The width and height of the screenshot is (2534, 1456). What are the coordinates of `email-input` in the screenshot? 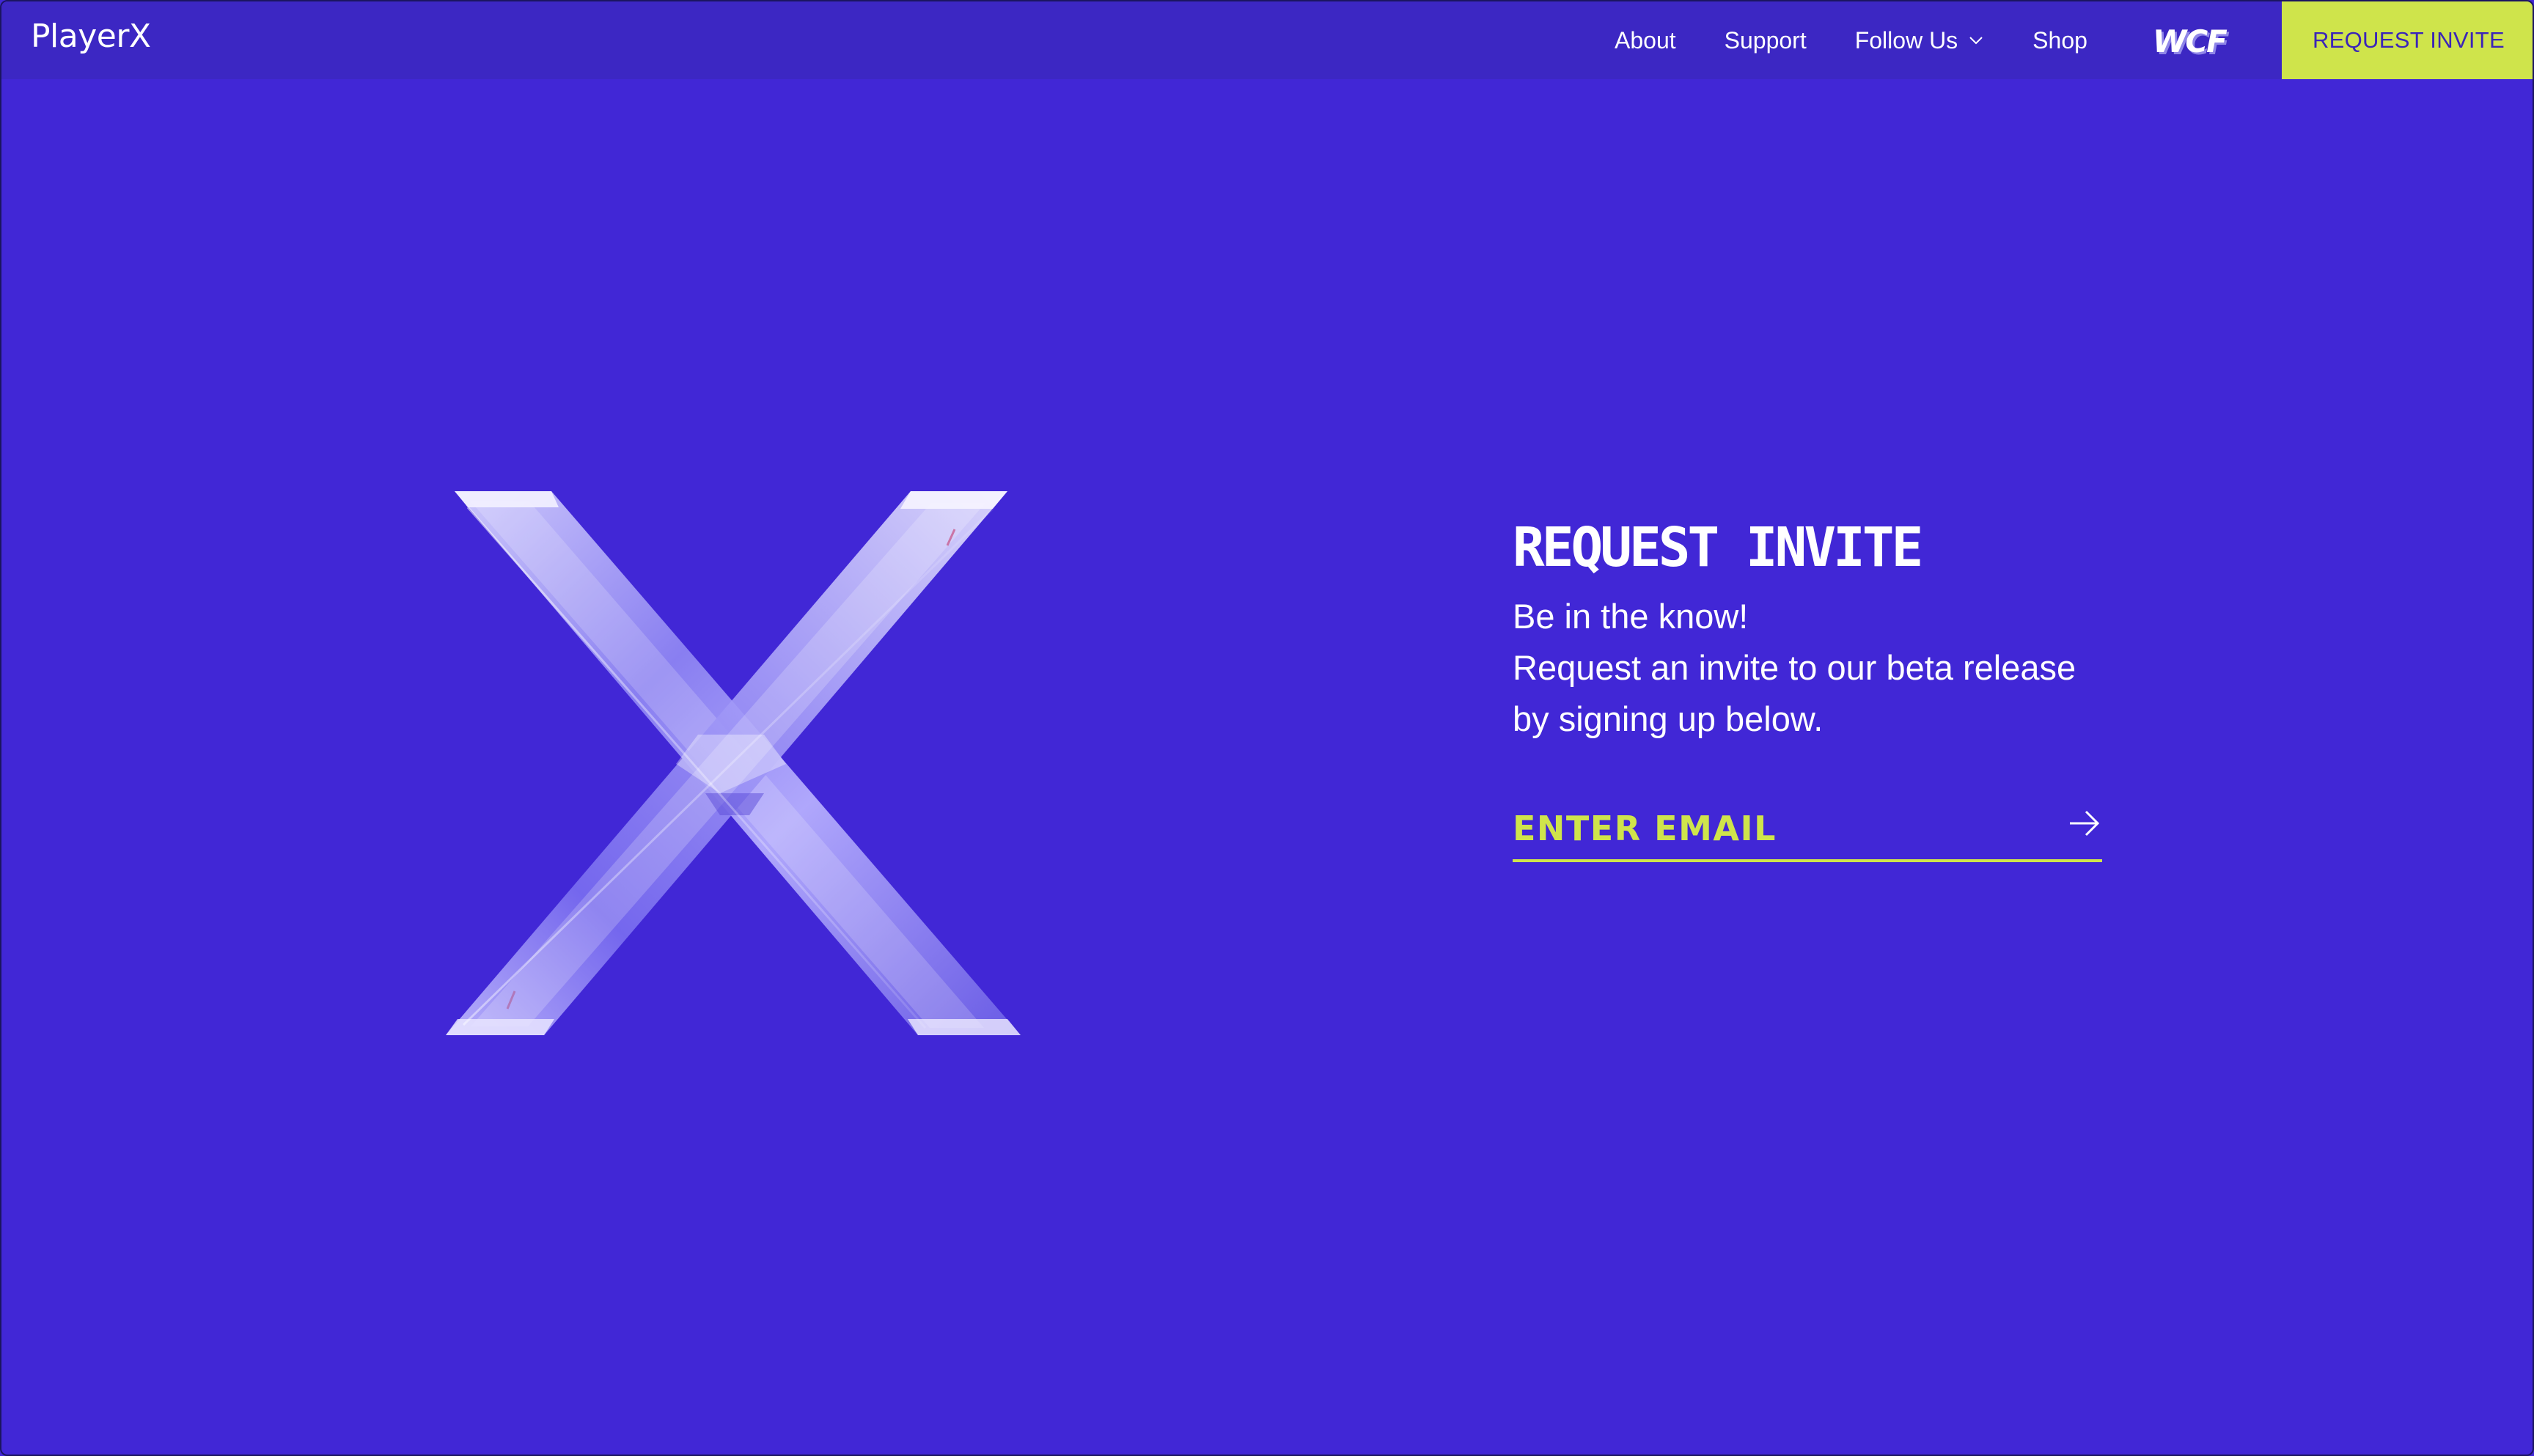 It's located at (1769, 828).